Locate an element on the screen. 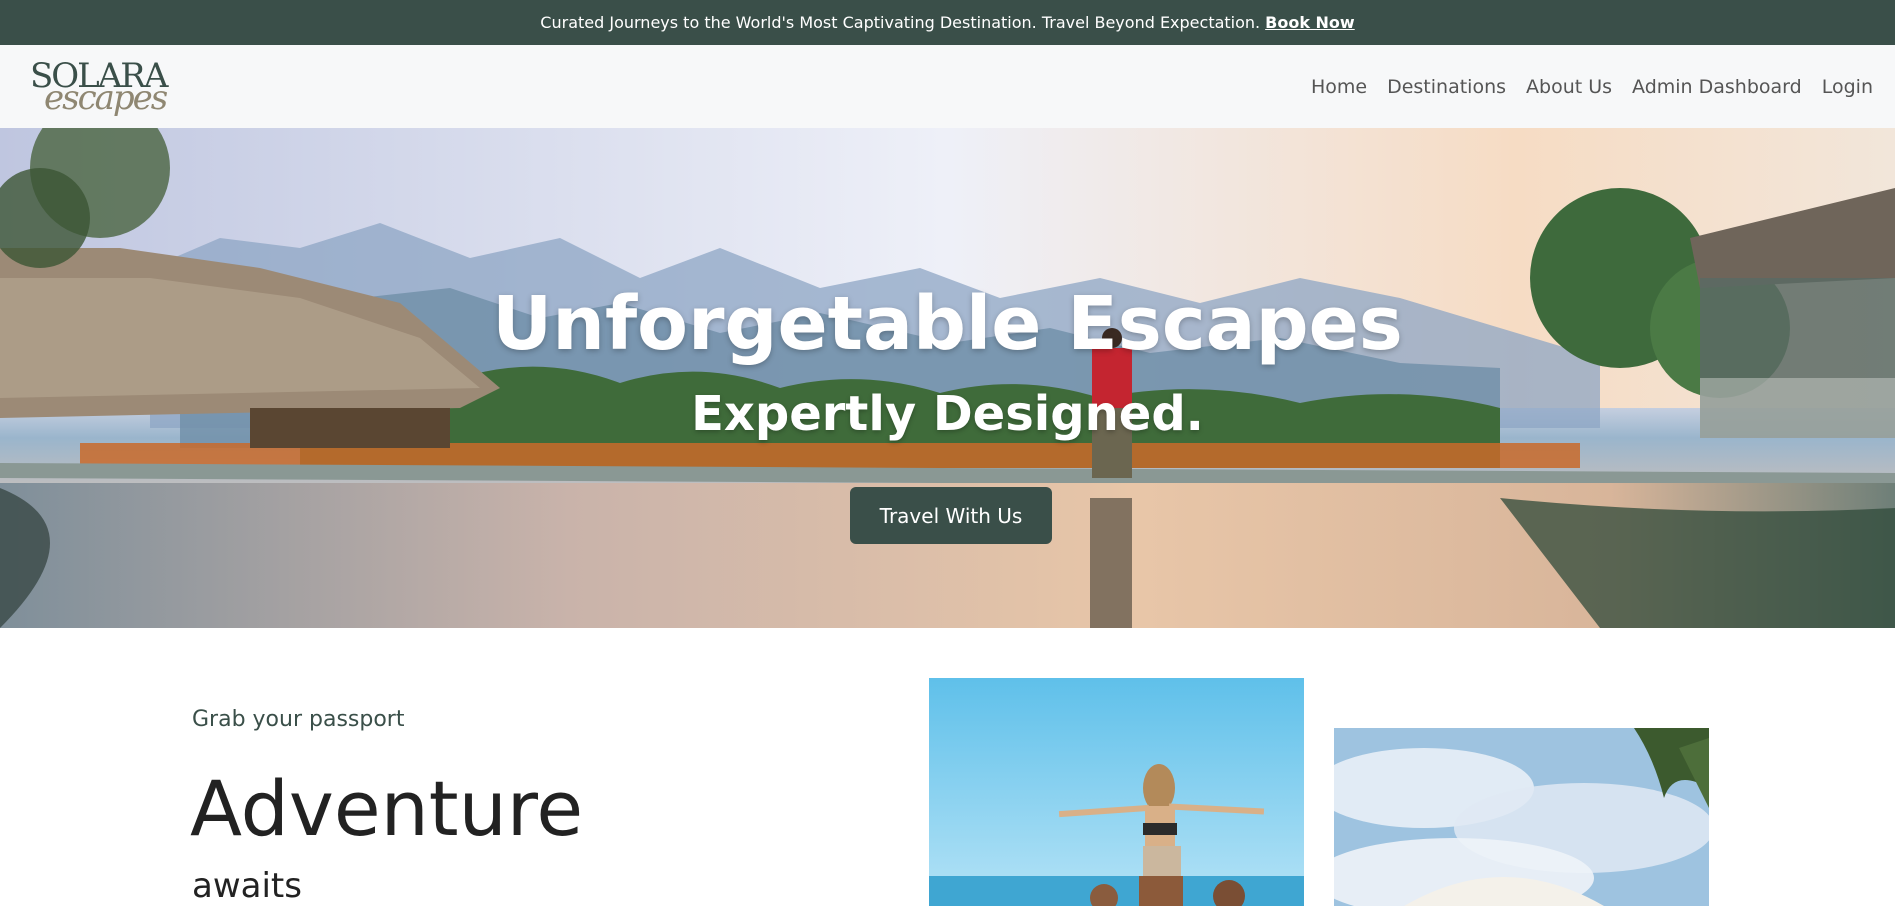  brand-logo: SOLARA escapes is located at coordinates (99, 86).